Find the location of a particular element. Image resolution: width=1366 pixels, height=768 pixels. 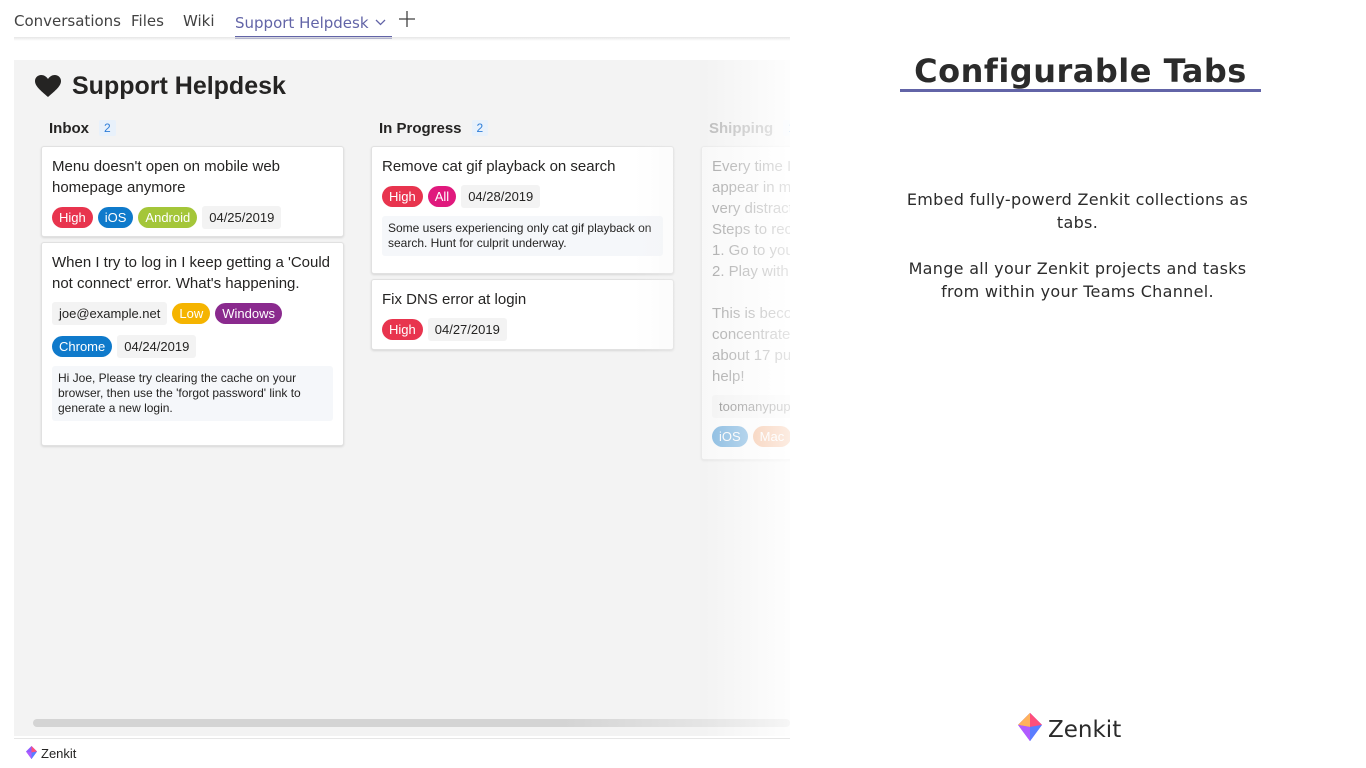

card-text-line: 1. Go to your is located at coordinates (751, 250).